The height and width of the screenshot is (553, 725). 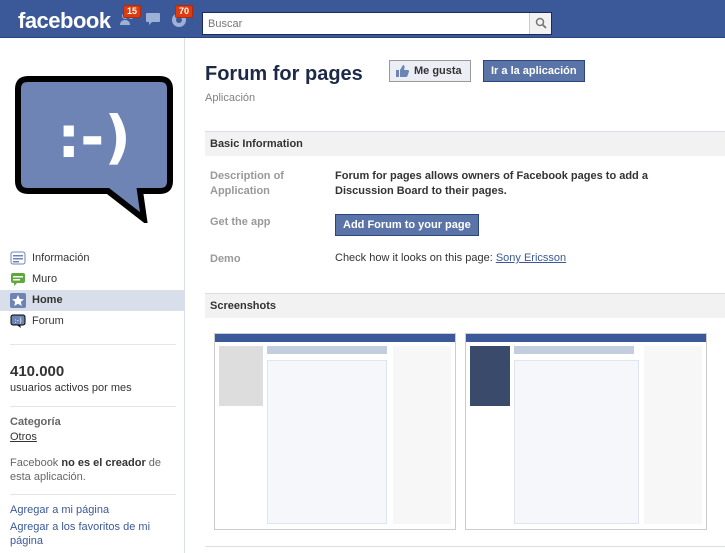 I want to click on page-type: Aplicación, so click(x=230, y=98).